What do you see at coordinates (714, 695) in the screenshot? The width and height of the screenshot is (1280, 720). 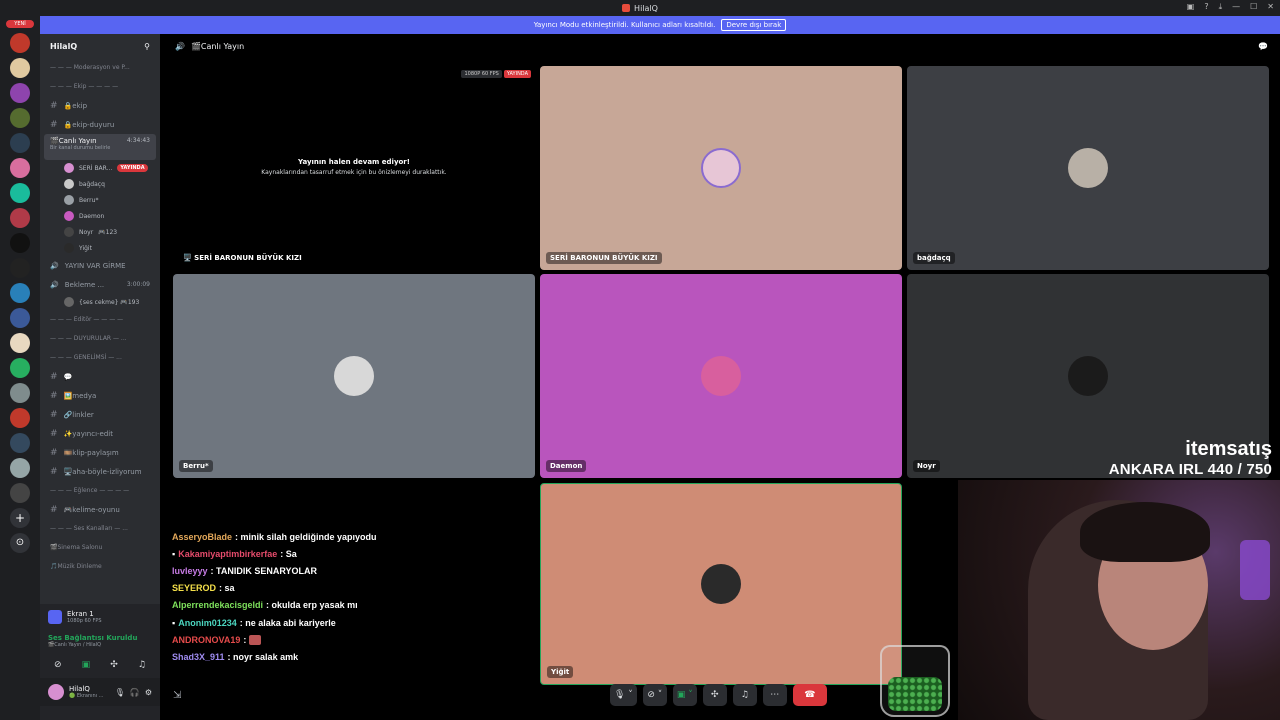 I see `activities-button: ✣` at bounding box center [714, 695].